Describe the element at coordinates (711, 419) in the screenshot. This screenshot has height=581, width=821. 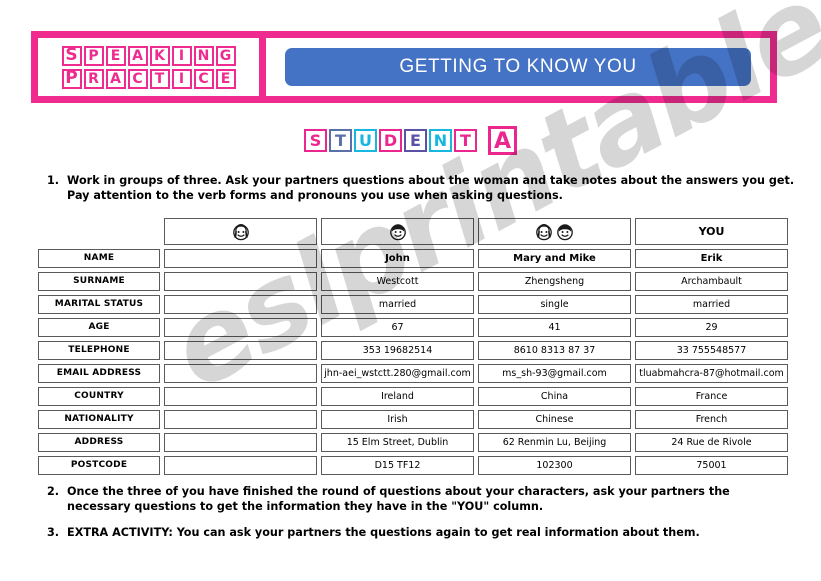
I see `table-cell: French` at that location.